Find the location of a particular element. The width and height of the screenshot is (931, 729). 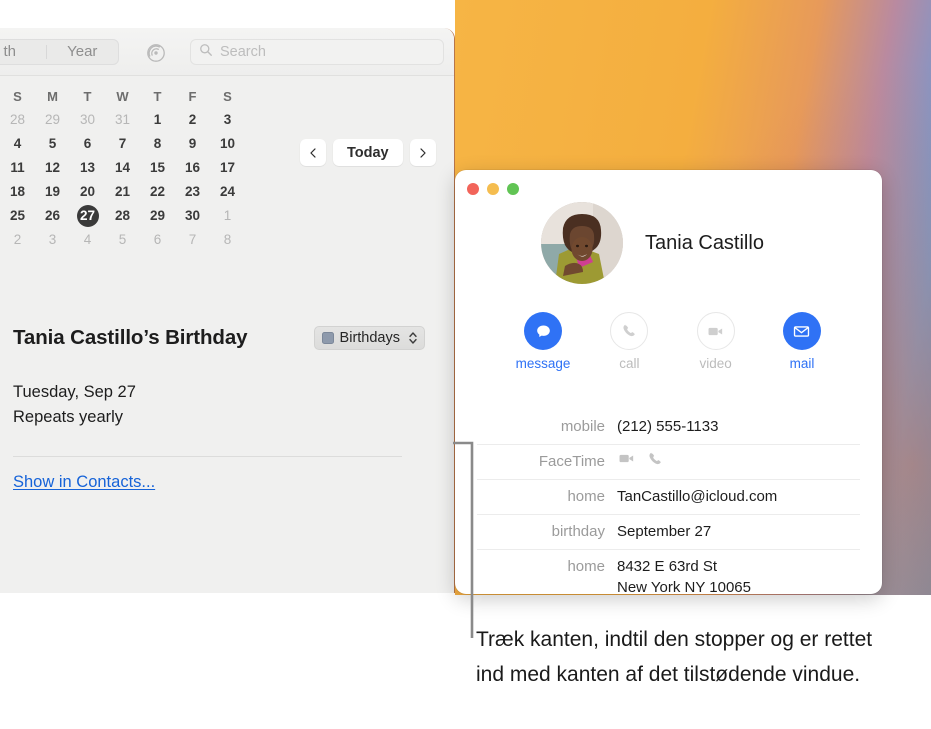

event-date: Tuesday, Sep 27 is located at coordinates (74, 392).